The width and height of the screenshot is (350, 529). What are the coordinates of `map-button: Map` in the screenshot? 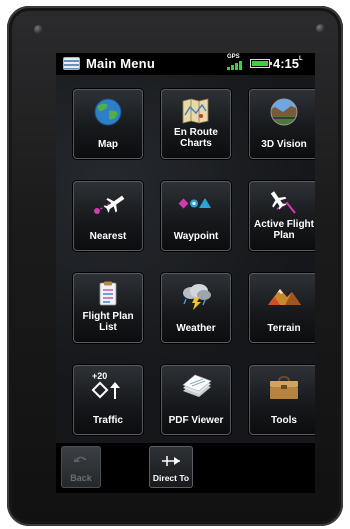 It's located at (108, 124).